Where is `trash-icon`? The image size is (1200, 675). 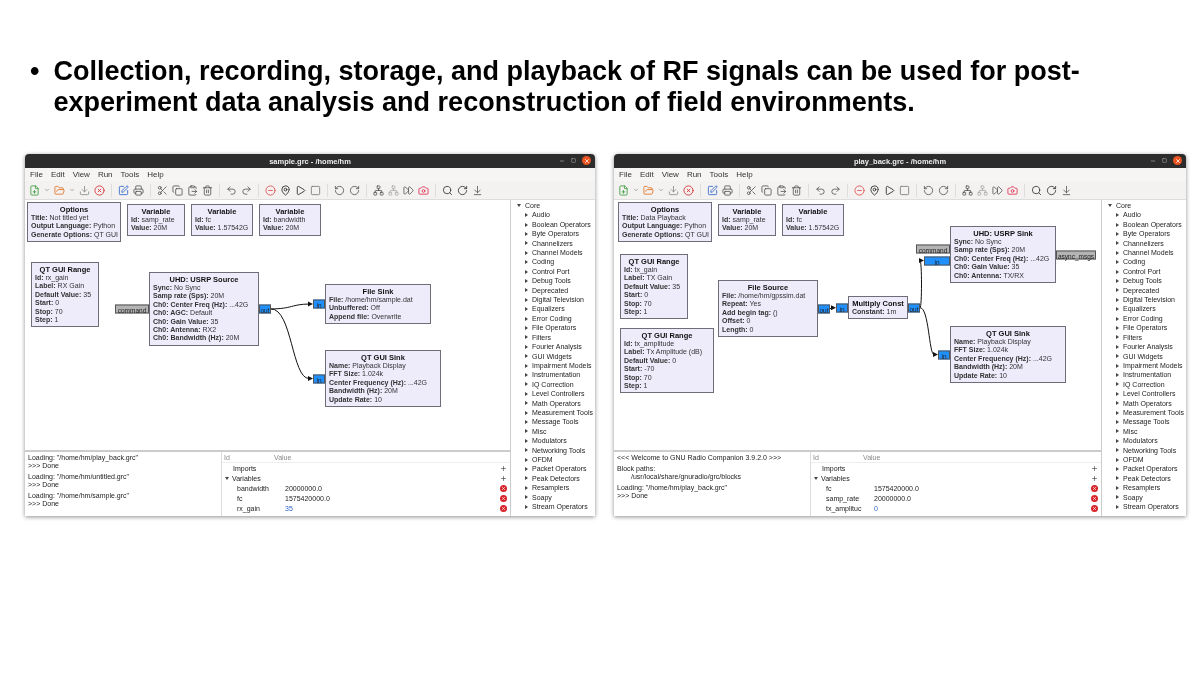 trash-icon is located at coordinates (796, 190).